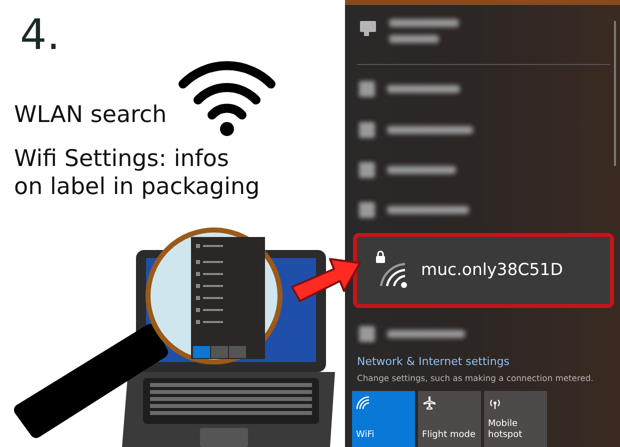 This screenshot has width=620, height=447. What do you see at coordinates (137, 188) in the screenshot?
I see `instruction-text: on label in packaging` at bounding box center [137, 188].